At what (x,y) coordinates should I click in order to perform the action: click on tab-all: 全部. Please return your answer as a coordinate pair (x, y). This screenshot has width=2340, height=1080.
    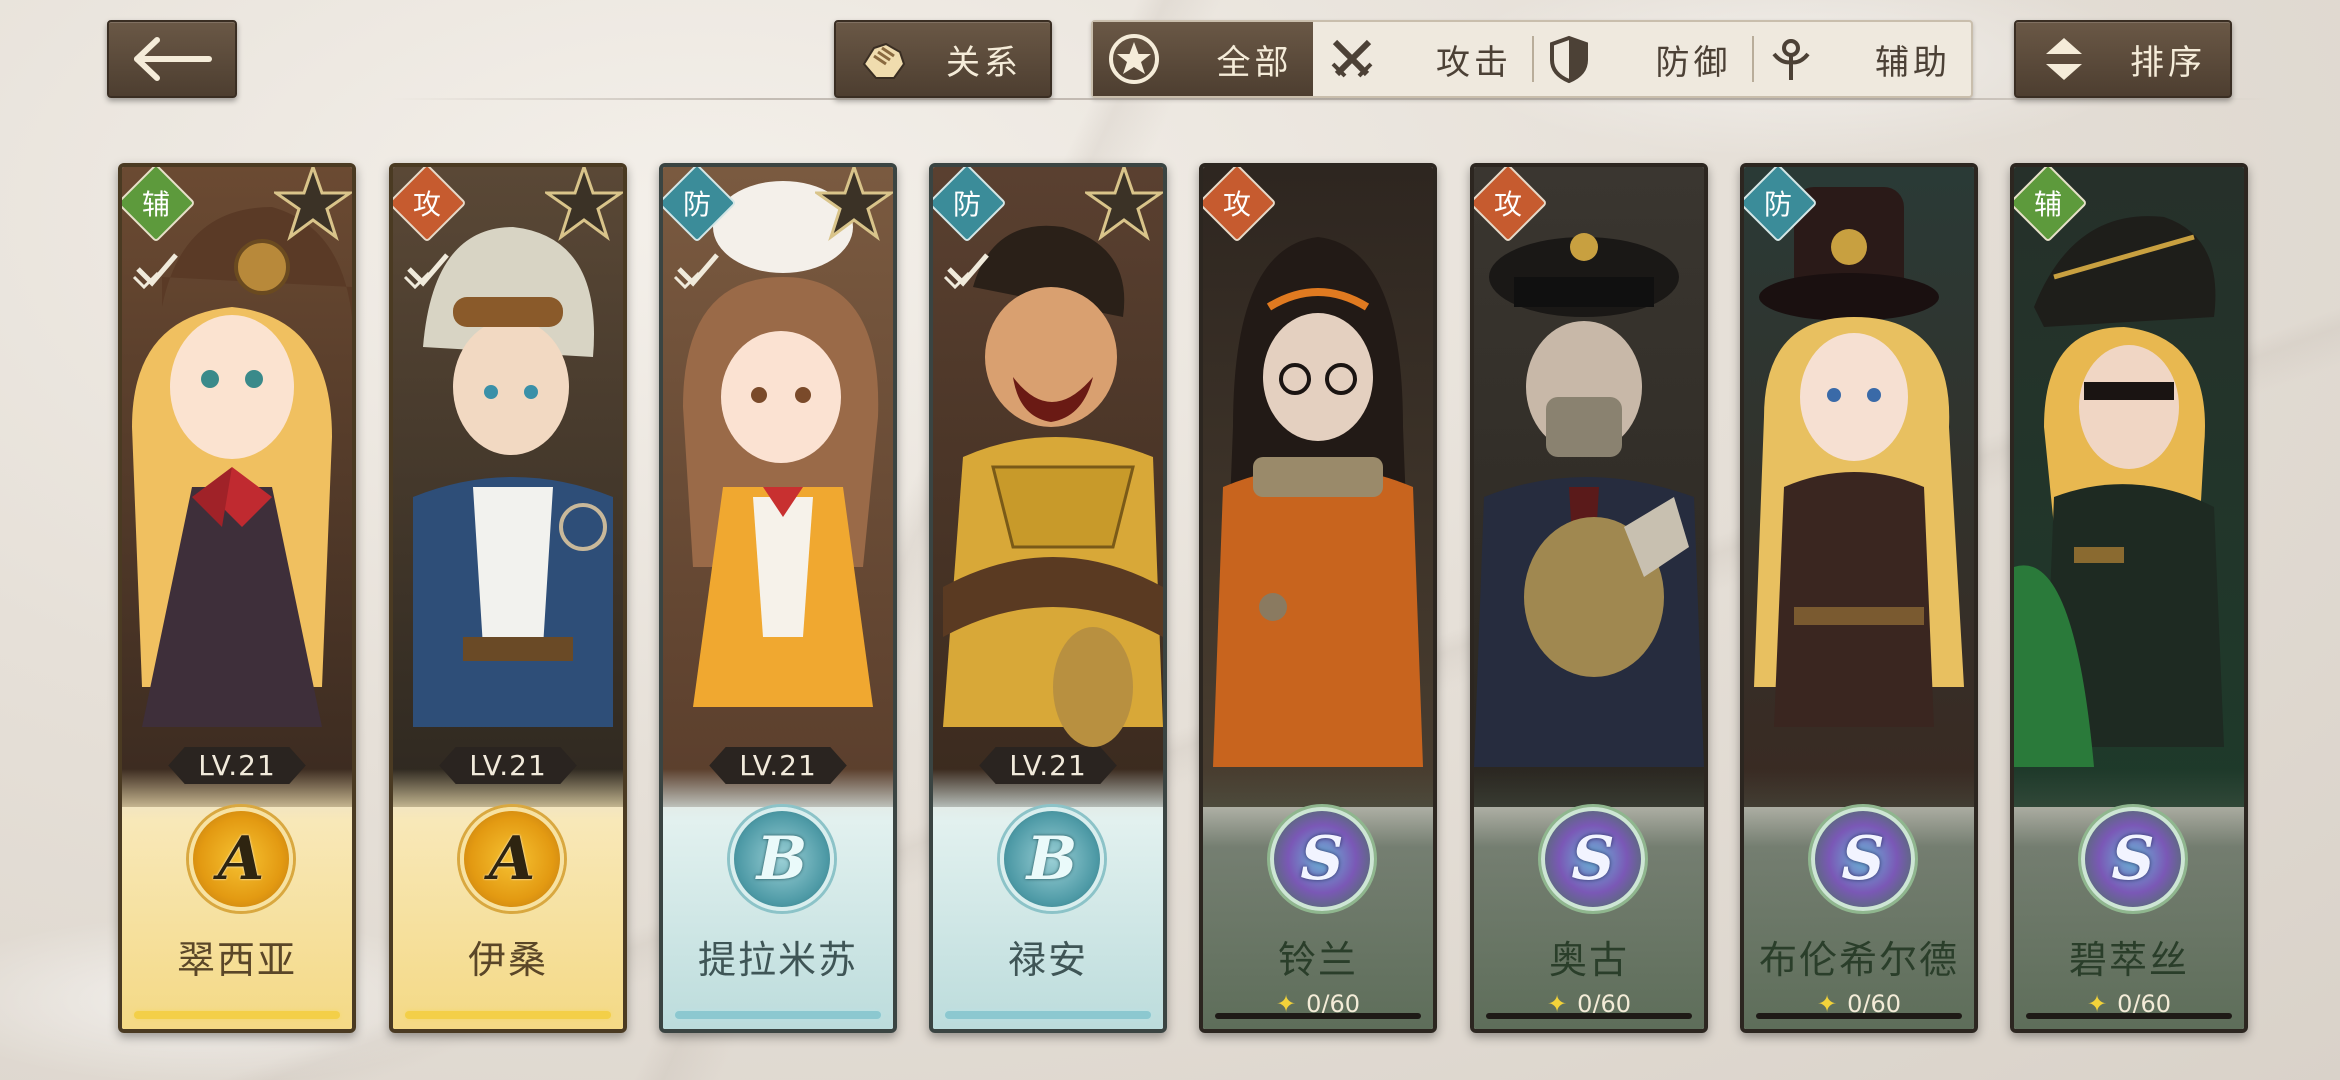
    Looking at the image, I should click on (1203, 59).